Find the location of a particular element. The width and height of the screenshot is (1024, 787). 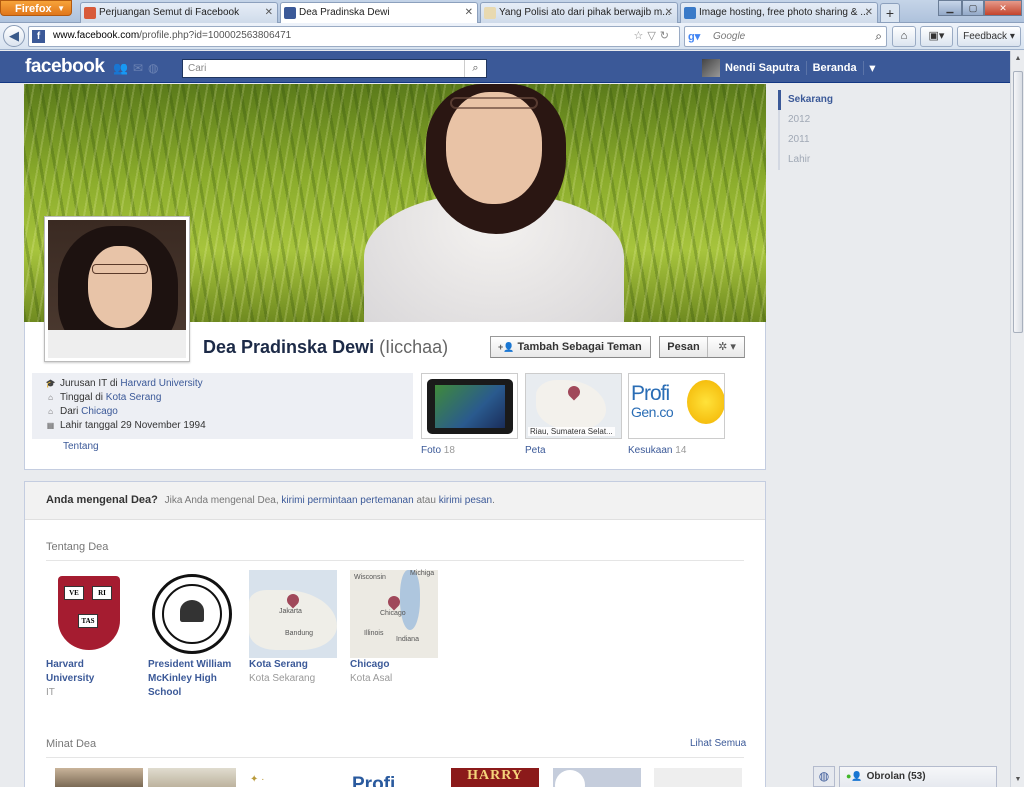

harvard-logo: VE RI TAS is located at coordinates (90, 614).